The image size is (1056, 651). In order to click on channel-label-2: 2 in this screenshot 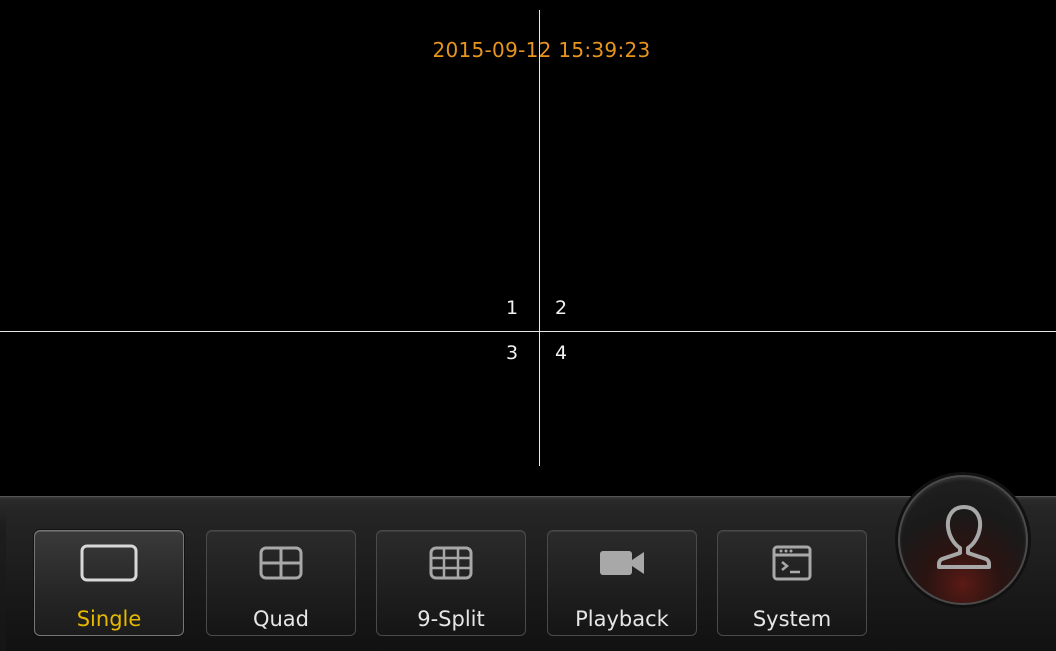, I will do `click(561, 308)`.